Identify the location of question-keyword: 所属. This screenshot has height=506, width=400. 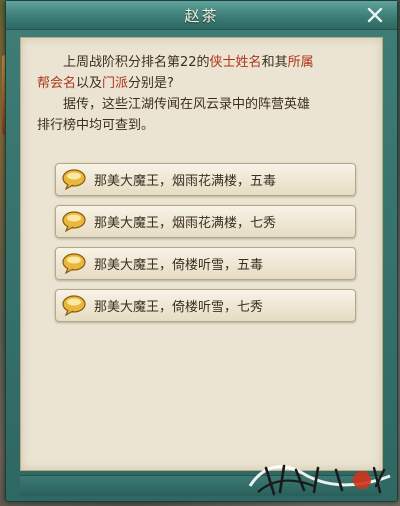
(300, 62).